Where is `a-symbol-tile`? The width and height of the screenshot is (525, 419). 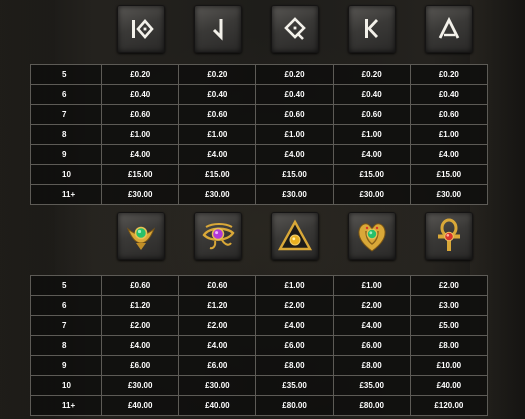
a-symbol-tile is located at coordinates (449, 29).